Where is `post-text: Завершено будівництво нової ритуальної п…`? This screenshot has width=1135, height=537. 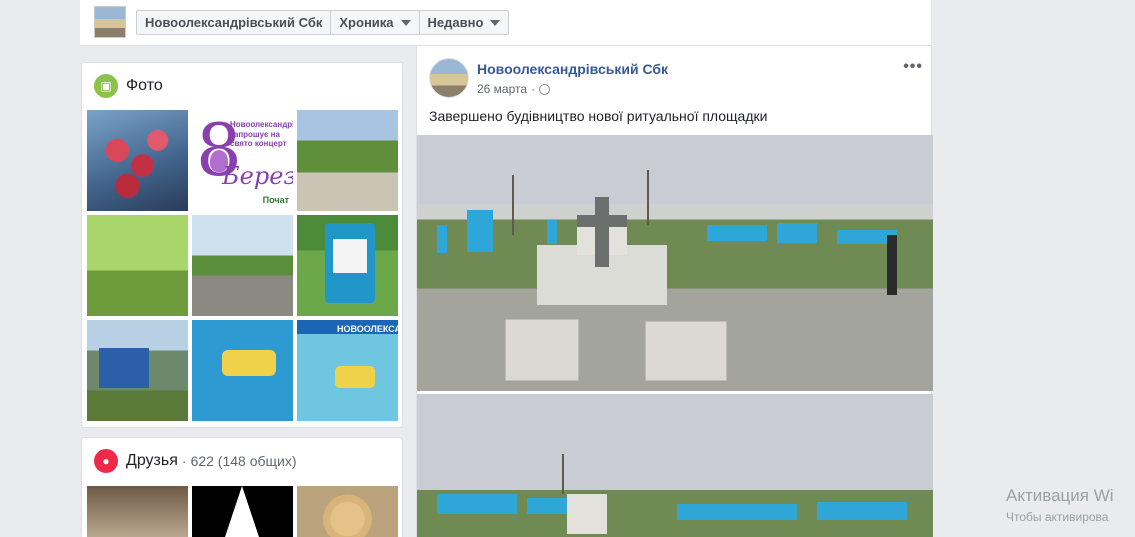
post-text: Завершено будівництво нової ритуальної п… is located at coordinates (598, 116).